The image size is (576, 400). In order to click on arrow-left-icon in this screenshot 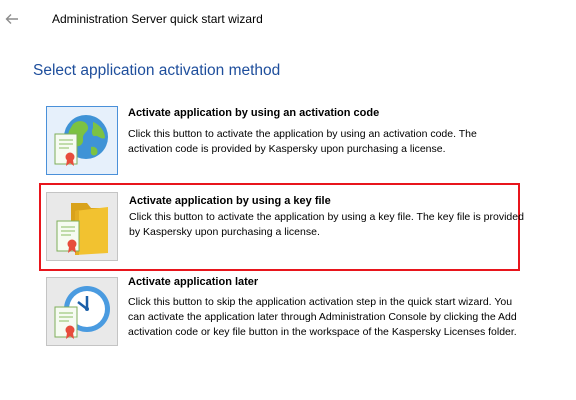, I will do `click(11, 19)`.